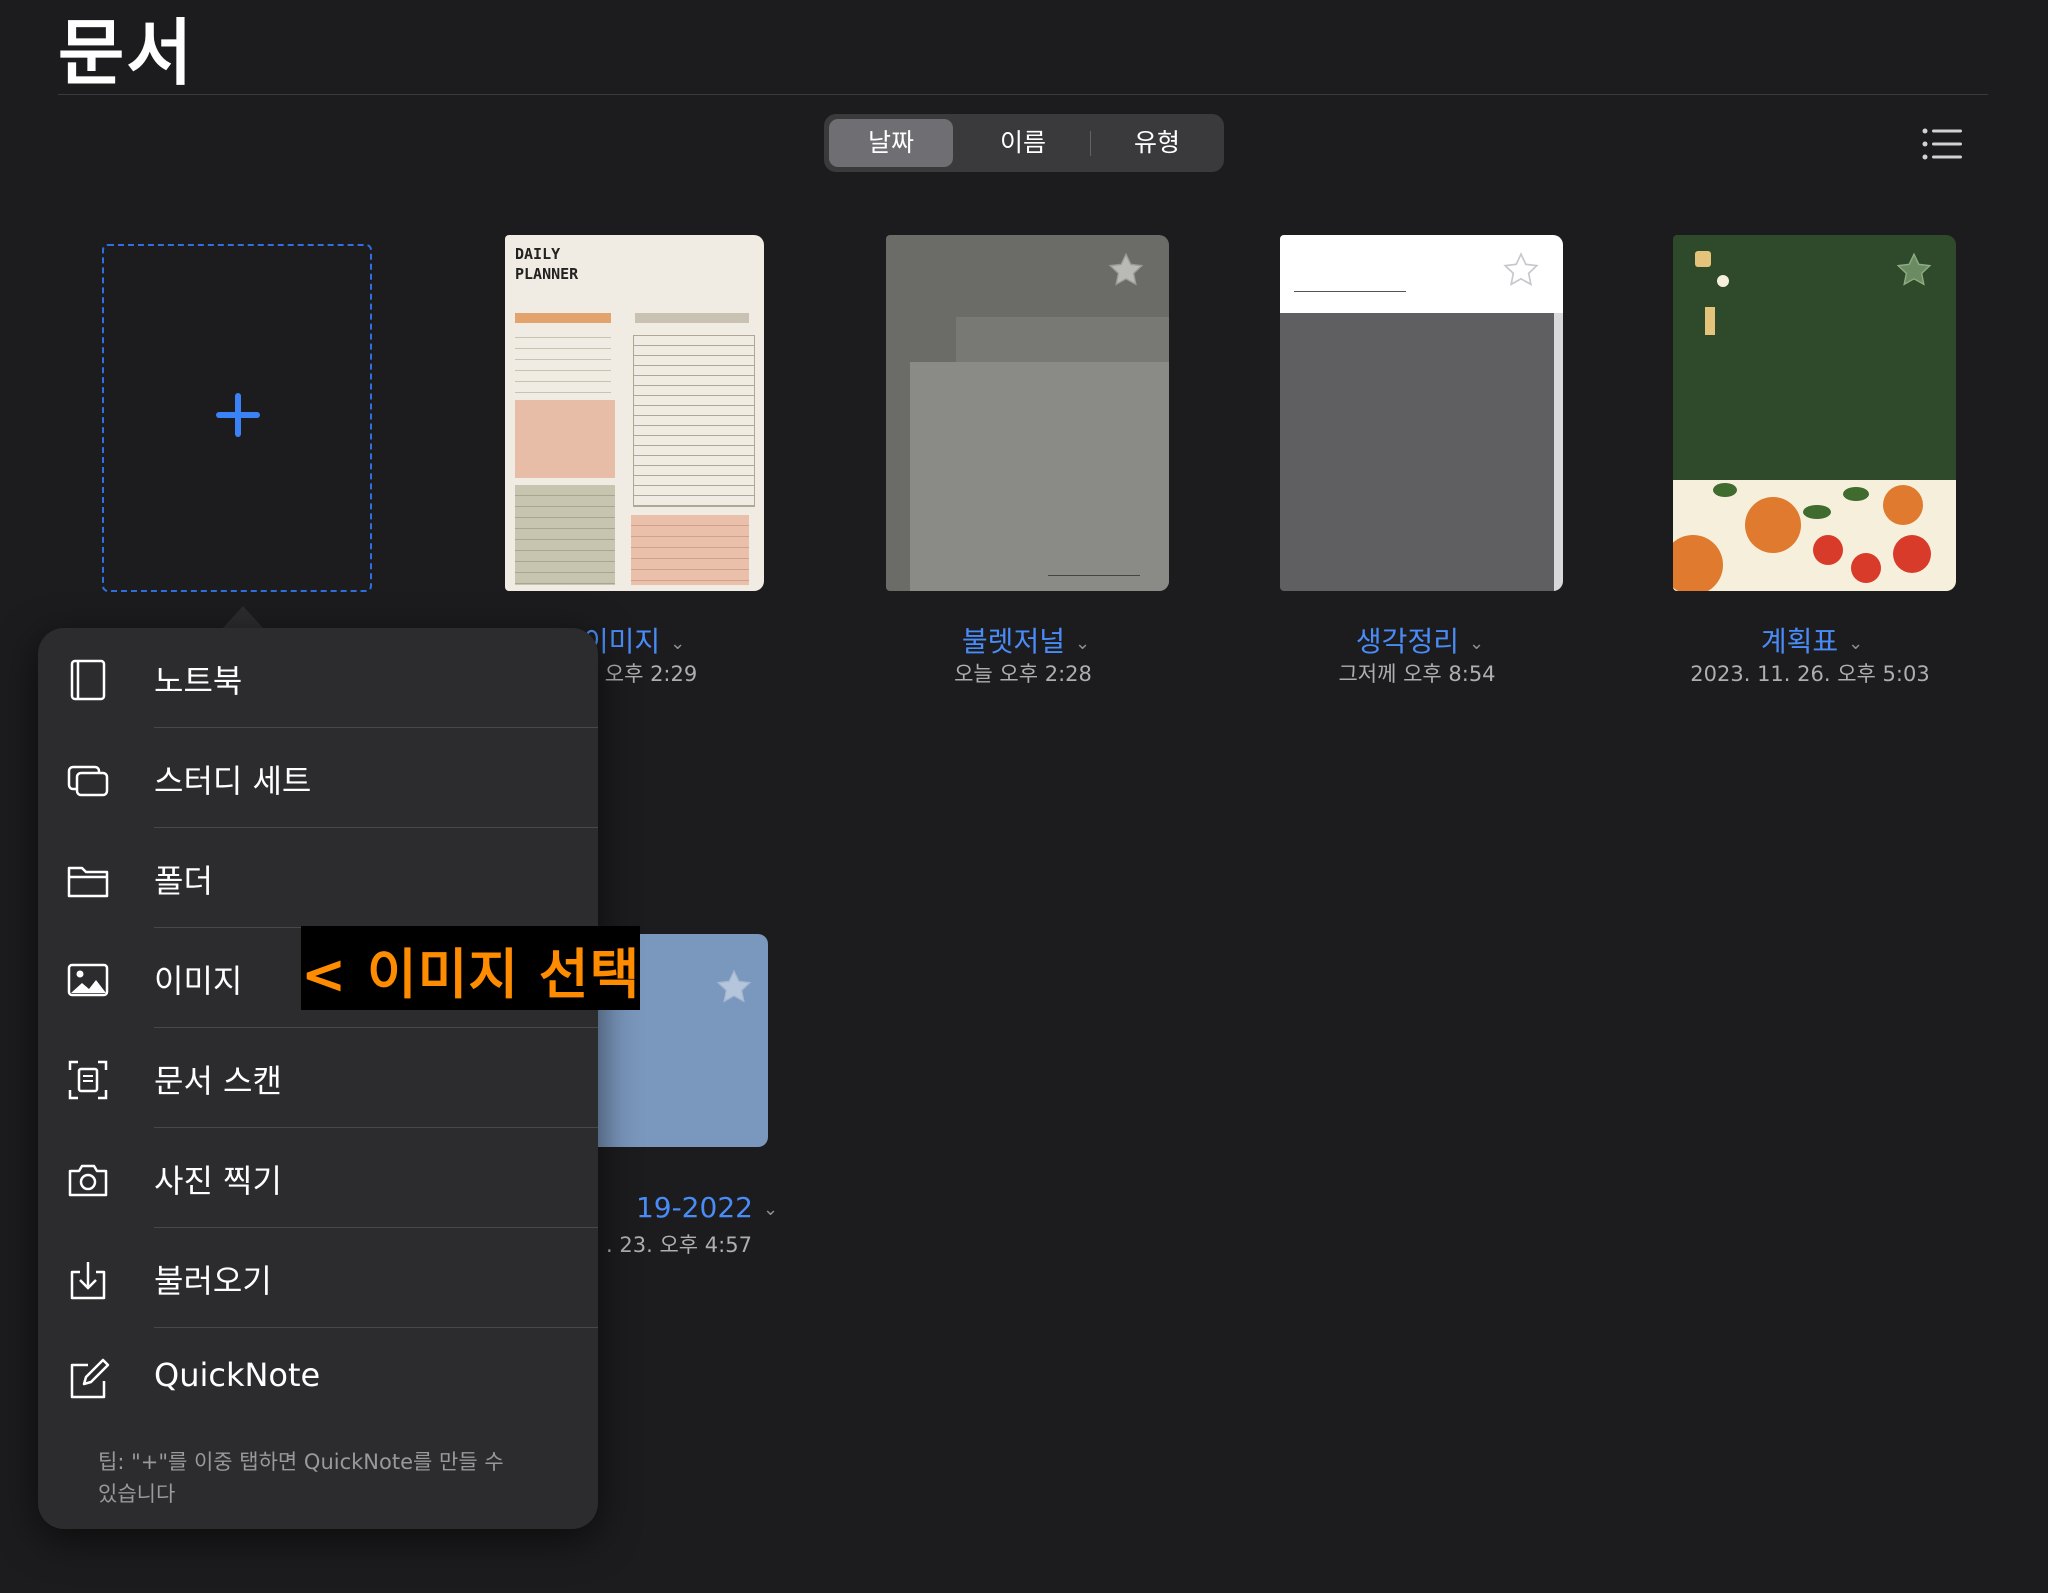  What do you see at coordinates (198, 981) in the screenshot?
I see `menu-item-label: 이미지` at bounding box center [198, 981].